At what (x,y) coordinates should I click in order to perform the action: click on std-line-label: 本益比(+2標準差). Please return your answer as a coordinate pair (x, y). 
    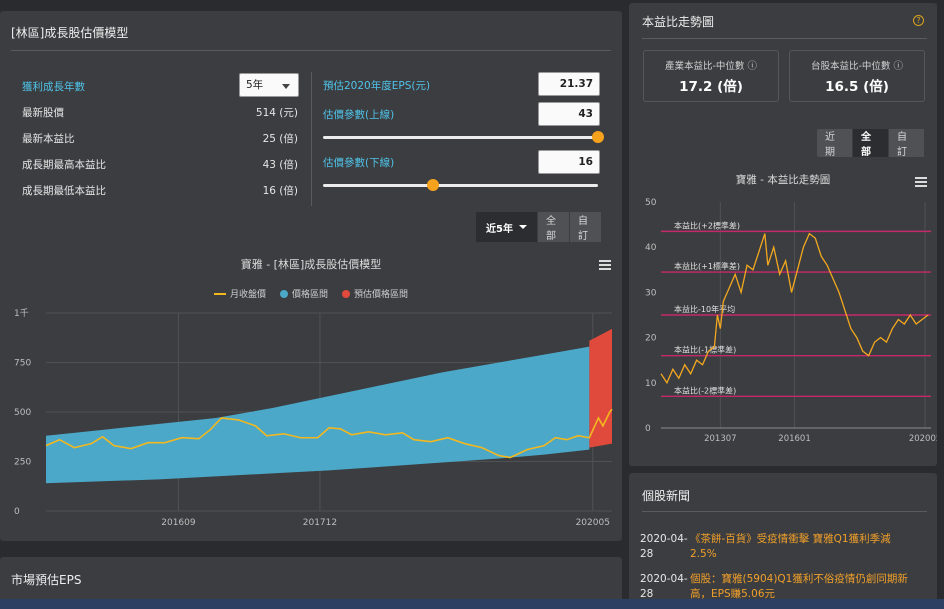
    Looking at the image, I should click on (707, 225).